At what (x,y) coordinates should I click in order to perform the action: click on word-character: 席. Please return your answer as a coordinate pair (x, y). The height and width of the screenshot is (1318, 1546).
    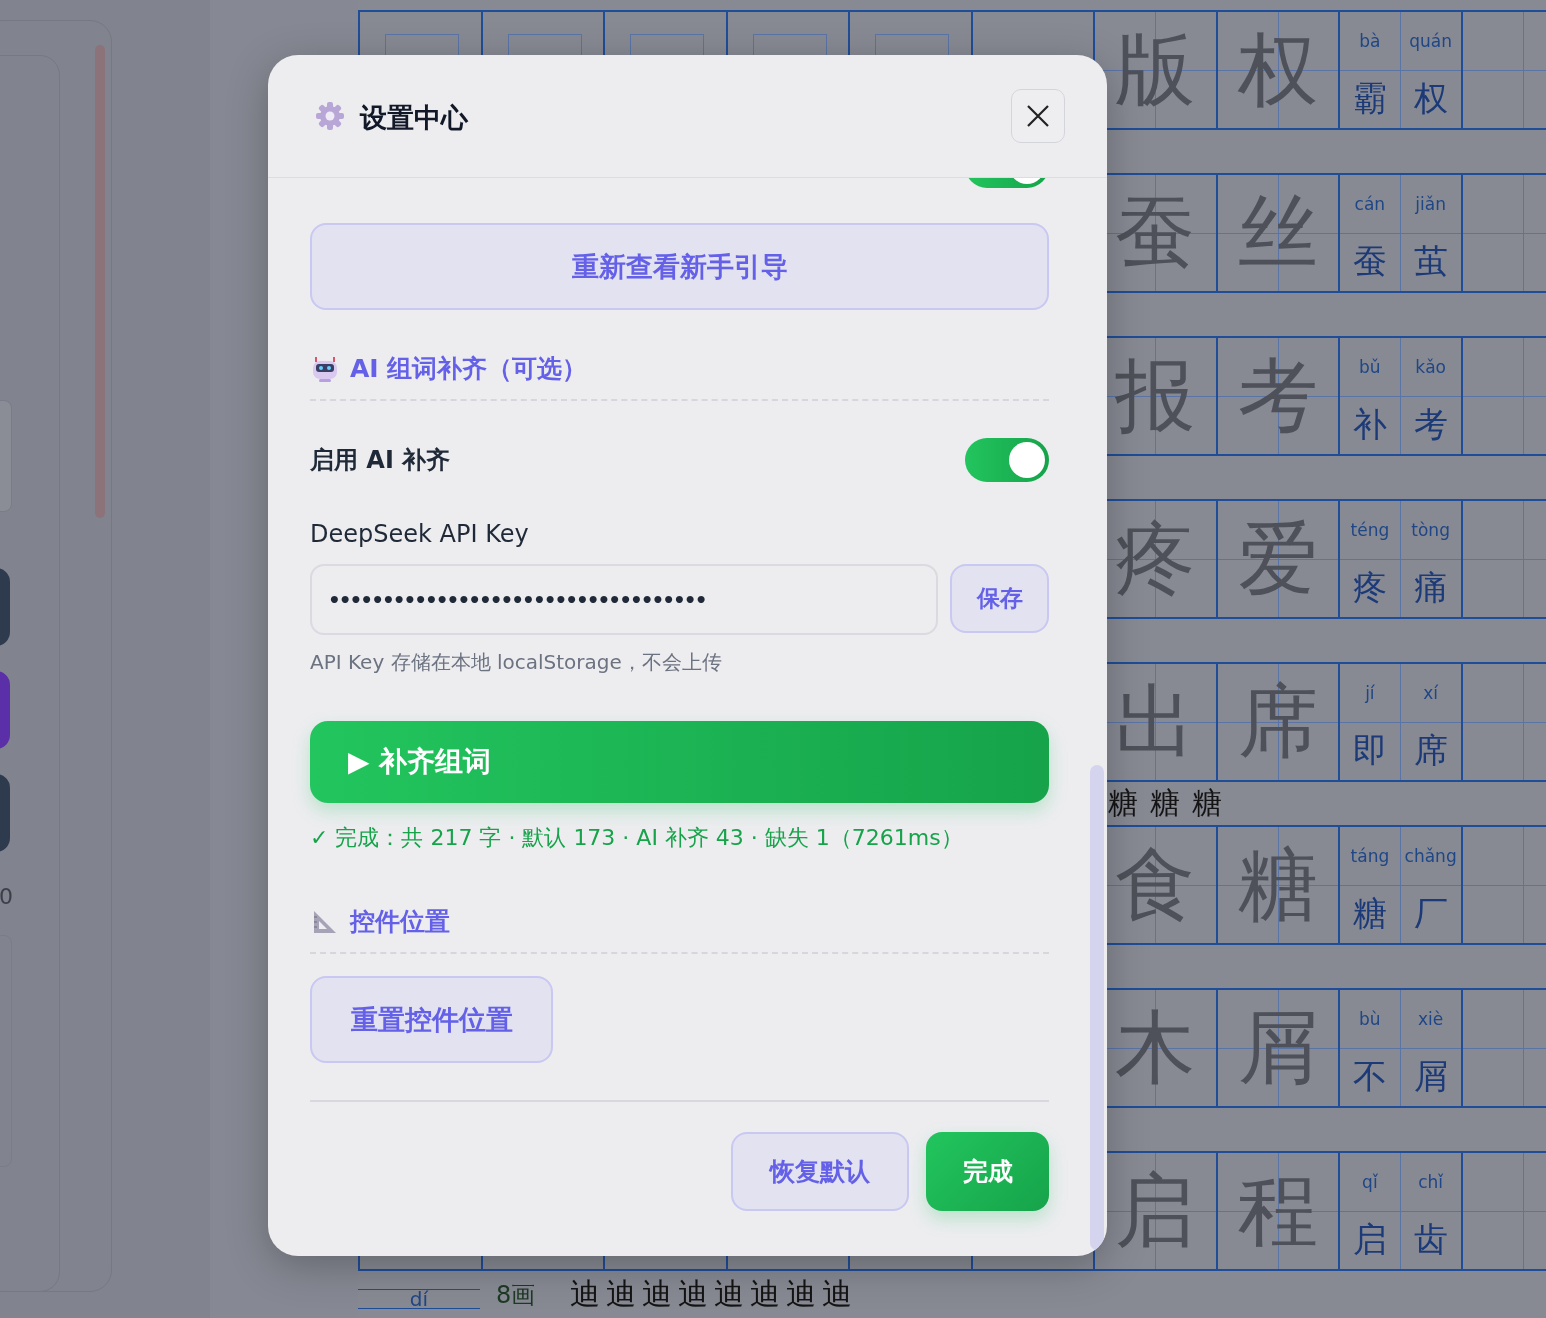
    Looking at the image, I should click on (1430, 751).